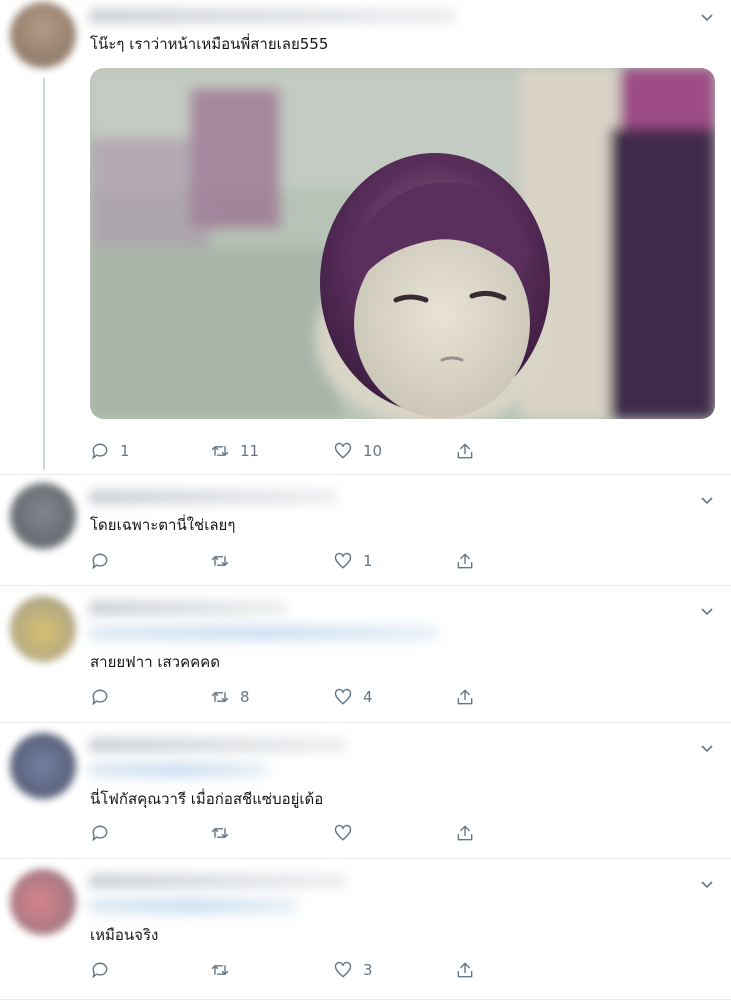 This screenshot has height=1000, width=731. Describe the element at coordinates (209, 44) in the screenshot. I see `tweet-text: โน๊ะๆ เราว่าหน้าเหมือนพี่สายเลย555` at that location.